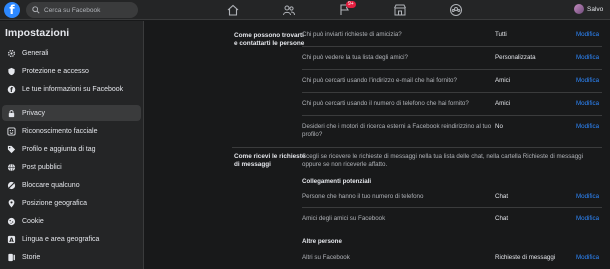 This screenshot has height=269, width=610. I want to click on shield-icon, so click(11, 71).